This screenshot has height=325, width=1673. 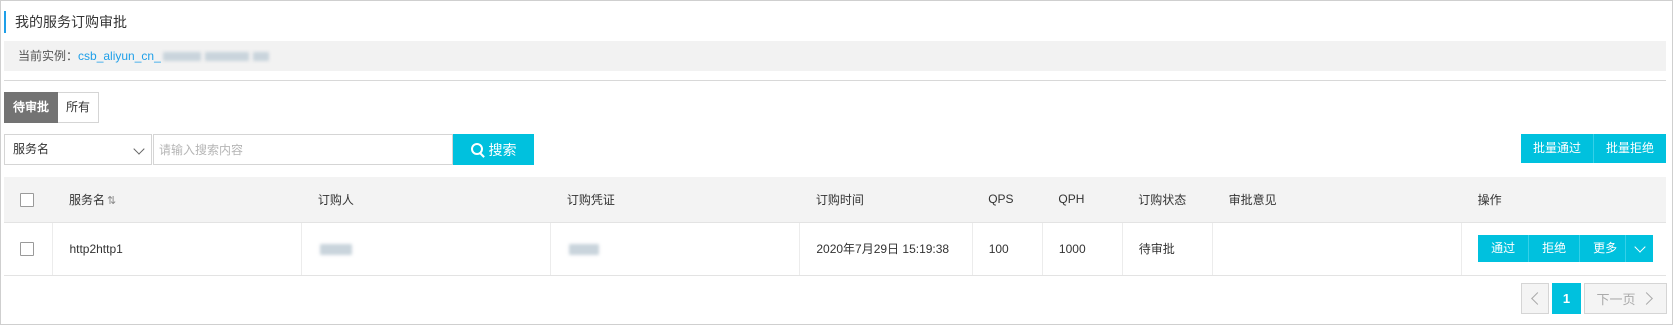 I want to click on search-button: 搜索, so click(x=493, y=149).